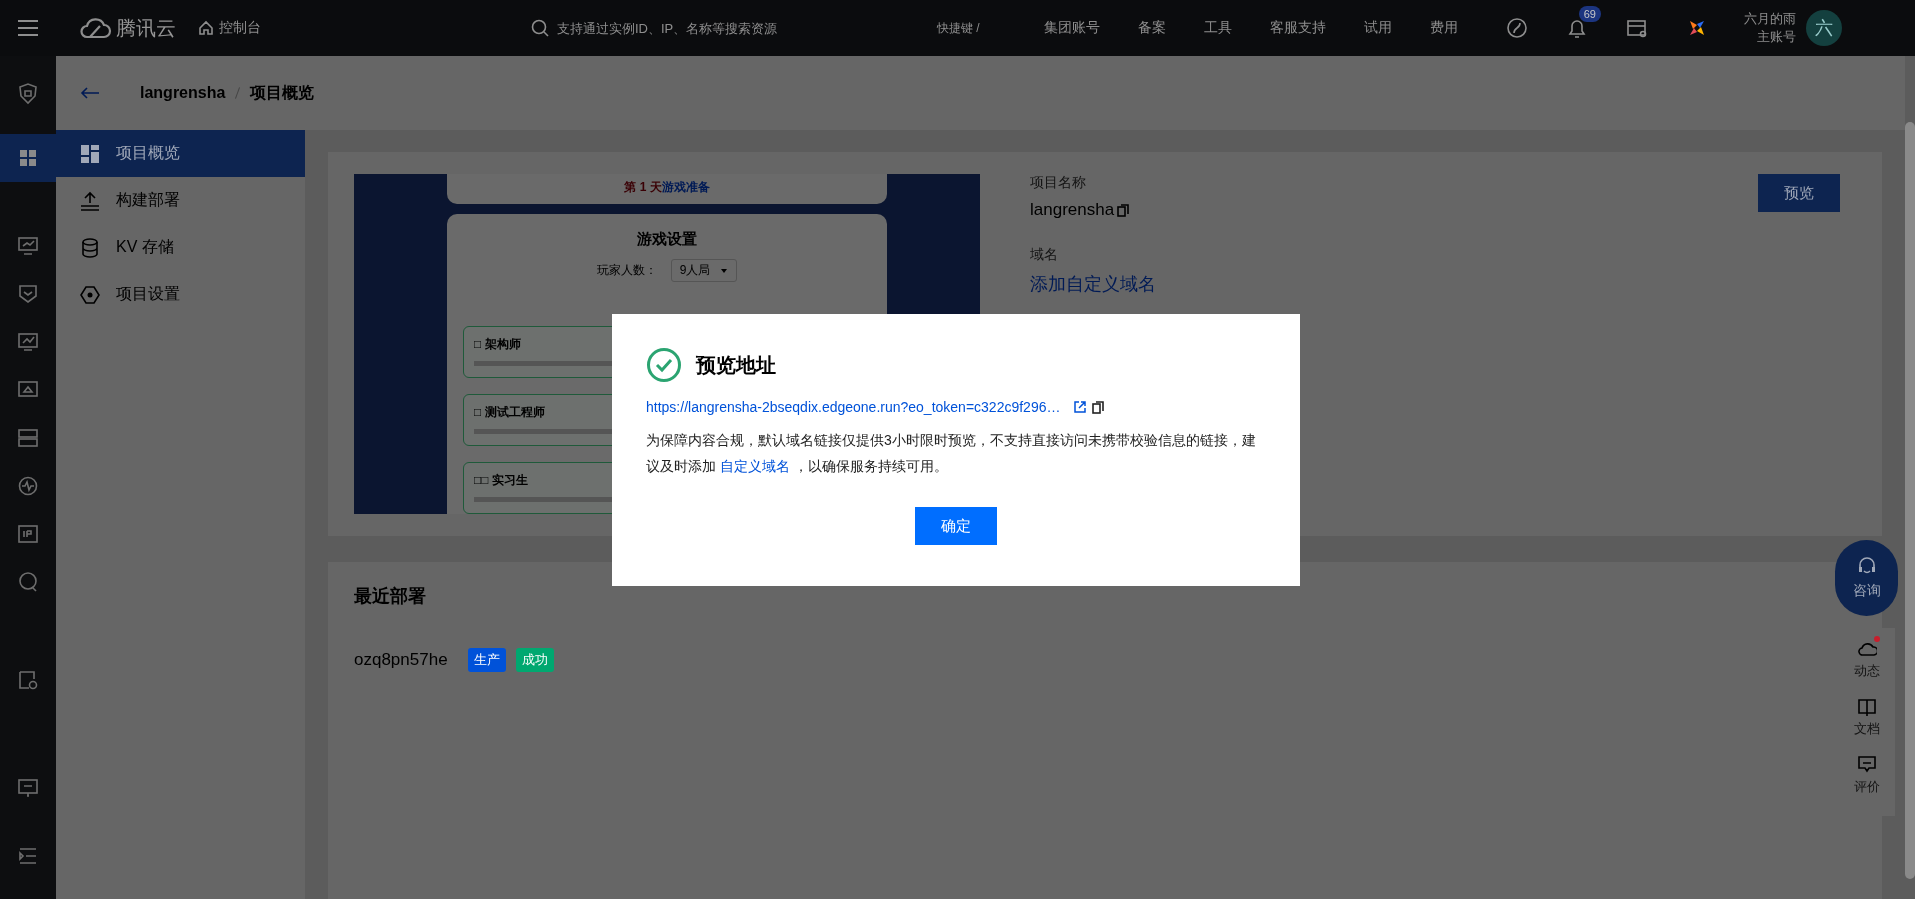 The image size is (1915, 899). Describe the element at coordinates (486, 660) in the screenshot. I see `status-tag: 生产` at that location.